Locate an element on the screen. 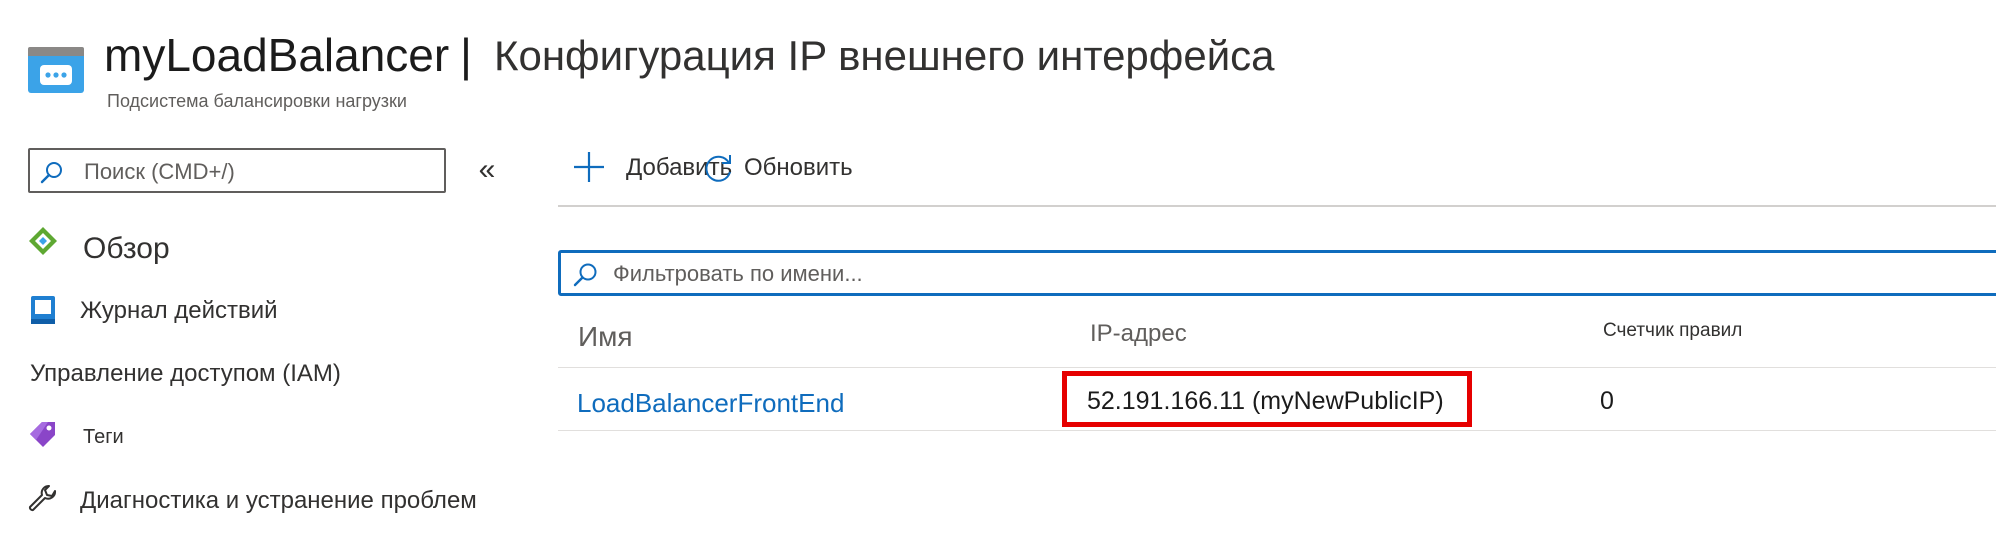  sidebar-search-box is located at coordinates (237, 170).